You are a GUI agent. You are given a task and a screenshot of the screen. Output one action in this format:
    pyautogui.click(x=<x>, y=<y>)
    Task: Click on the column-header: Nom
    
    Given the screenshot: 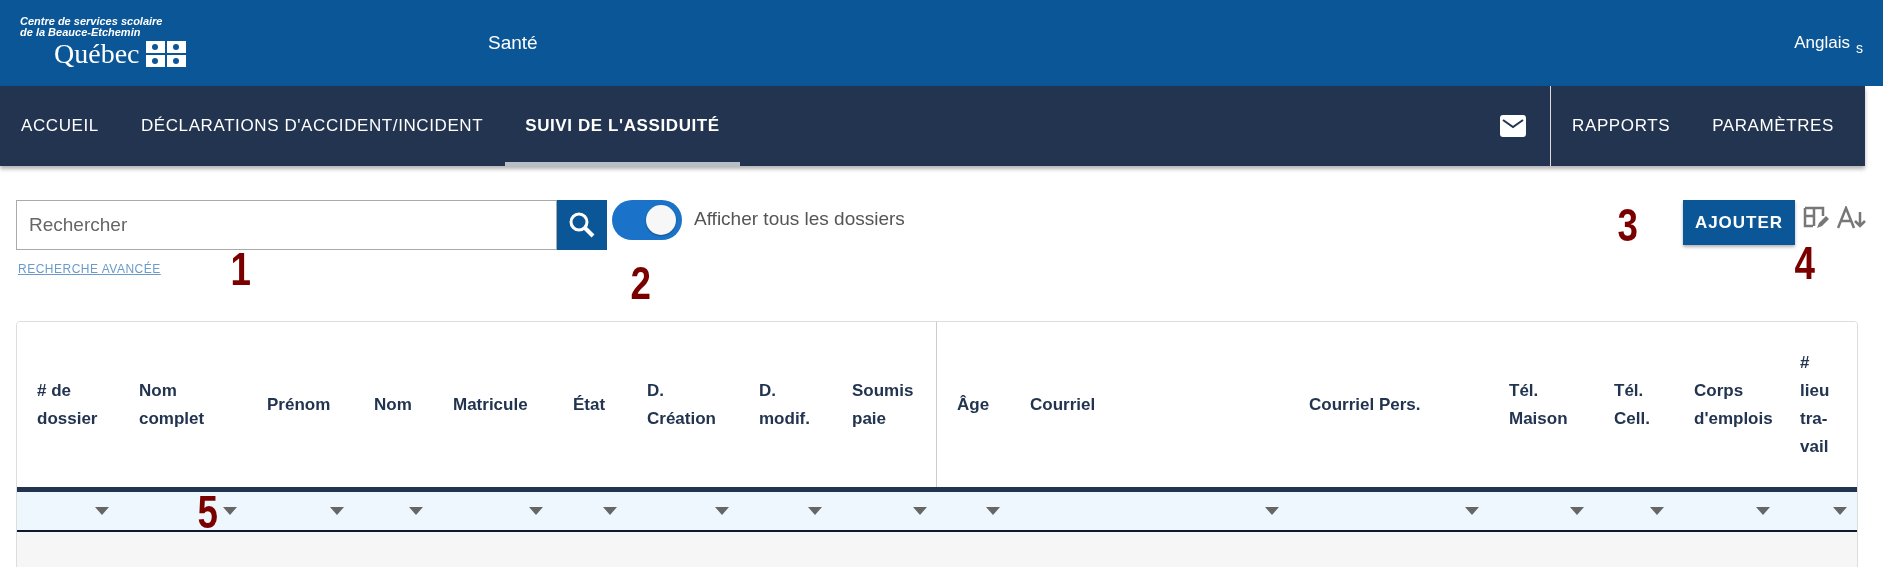 What is the action you would take?
    pyautogui.click(x=396, y=404)
    